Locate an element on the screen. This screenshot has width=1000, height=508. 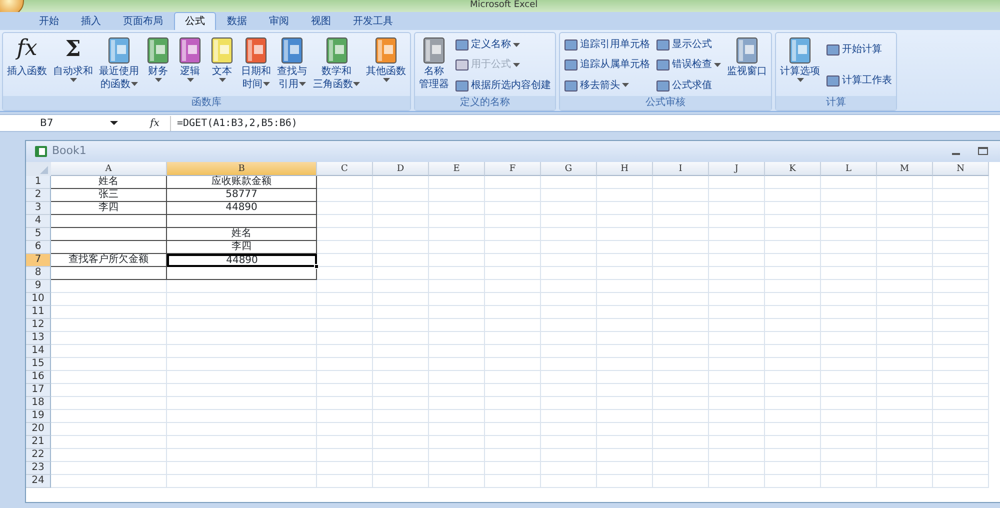
row-header: 18 is located at coordinates (38, 403).